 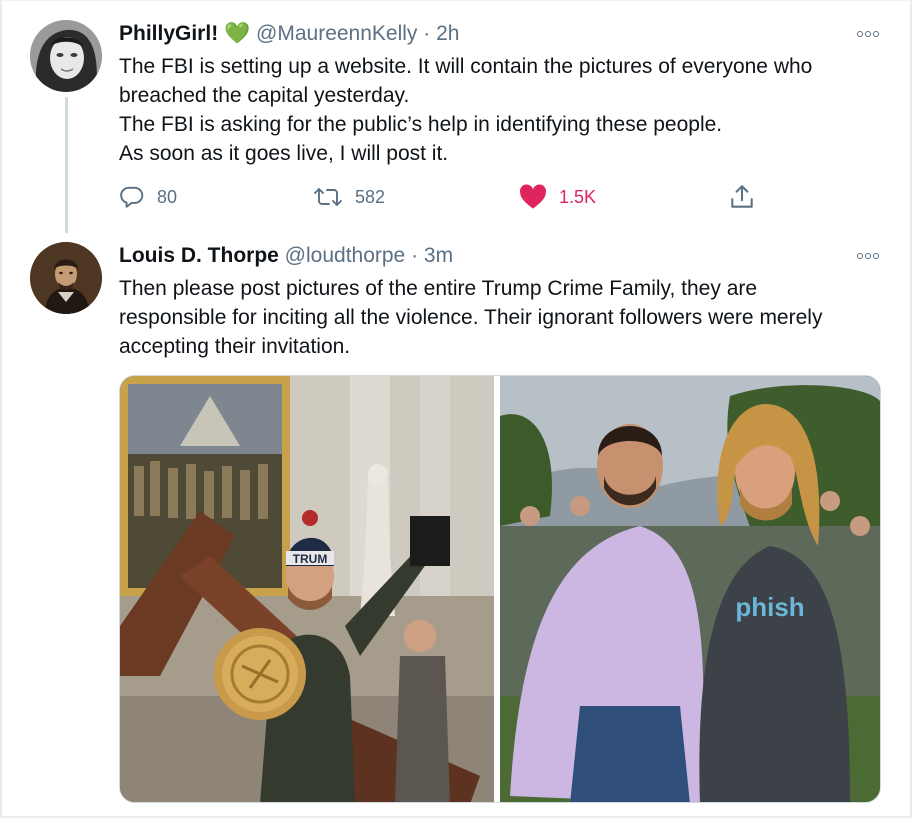 What do you see at coordinates (168, 33) in the screenshot?
I see `tweet1-author-name: PhillyGirl!` at bounding box center [168, 33].